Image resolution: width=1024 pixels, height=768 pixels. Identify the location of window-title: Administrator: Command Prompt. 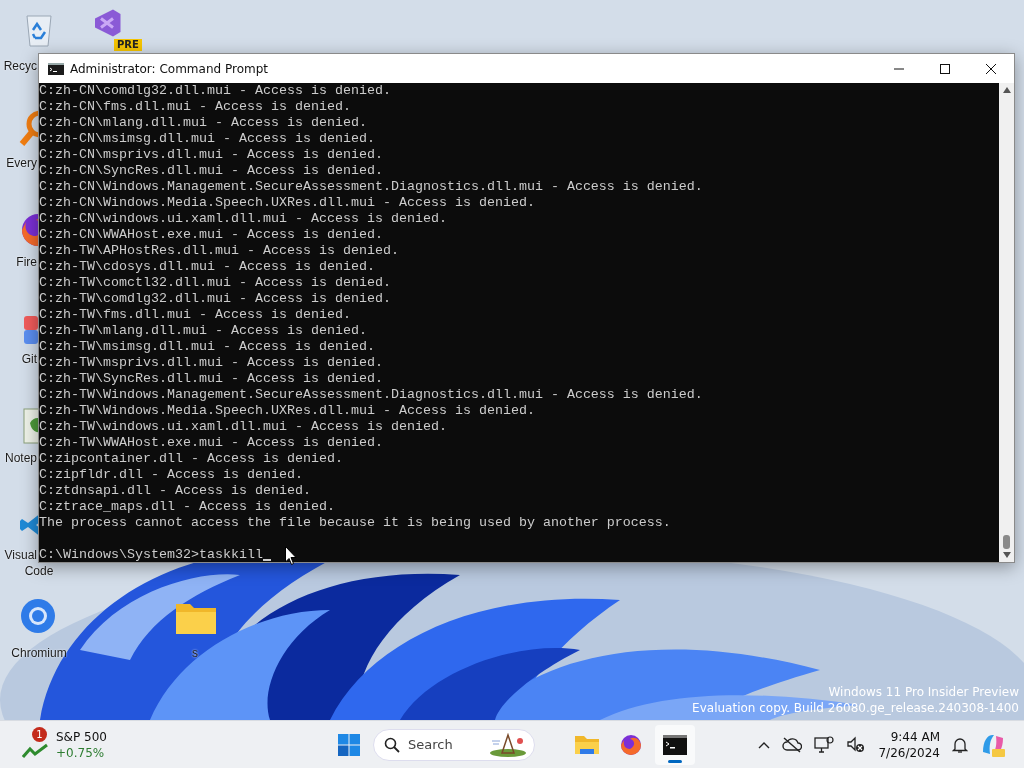
(169, 68).